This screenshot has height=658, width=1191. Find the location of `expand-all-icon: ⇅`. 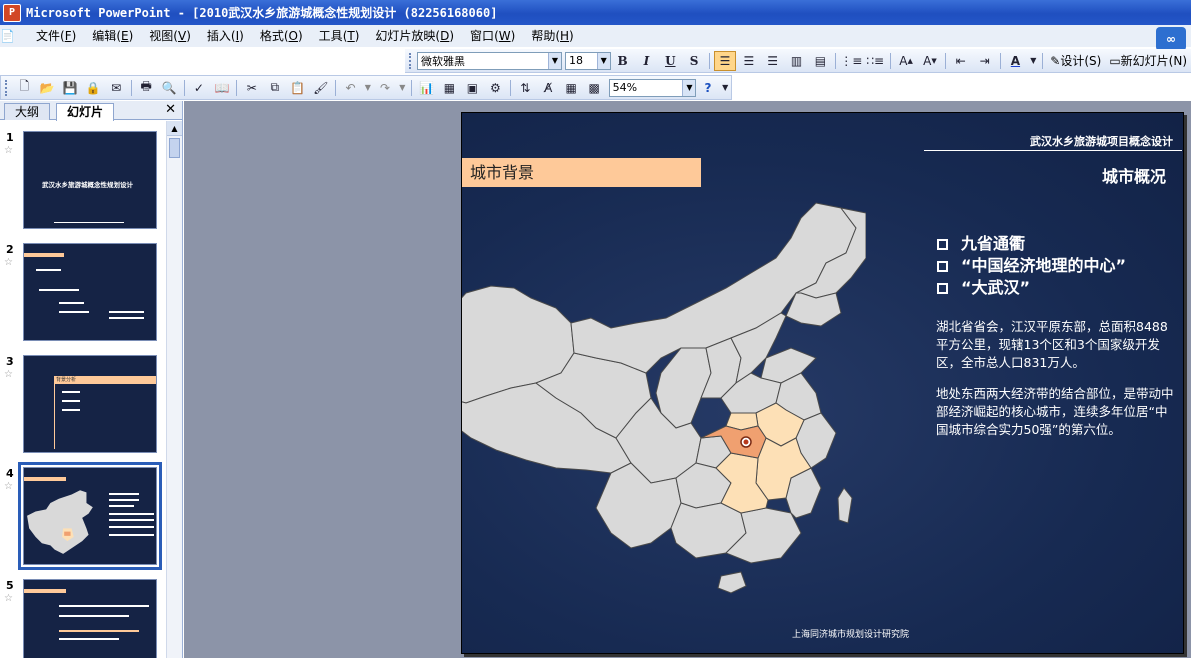

expand-all-icon: ⇅ is located at coordinates (525, 88).